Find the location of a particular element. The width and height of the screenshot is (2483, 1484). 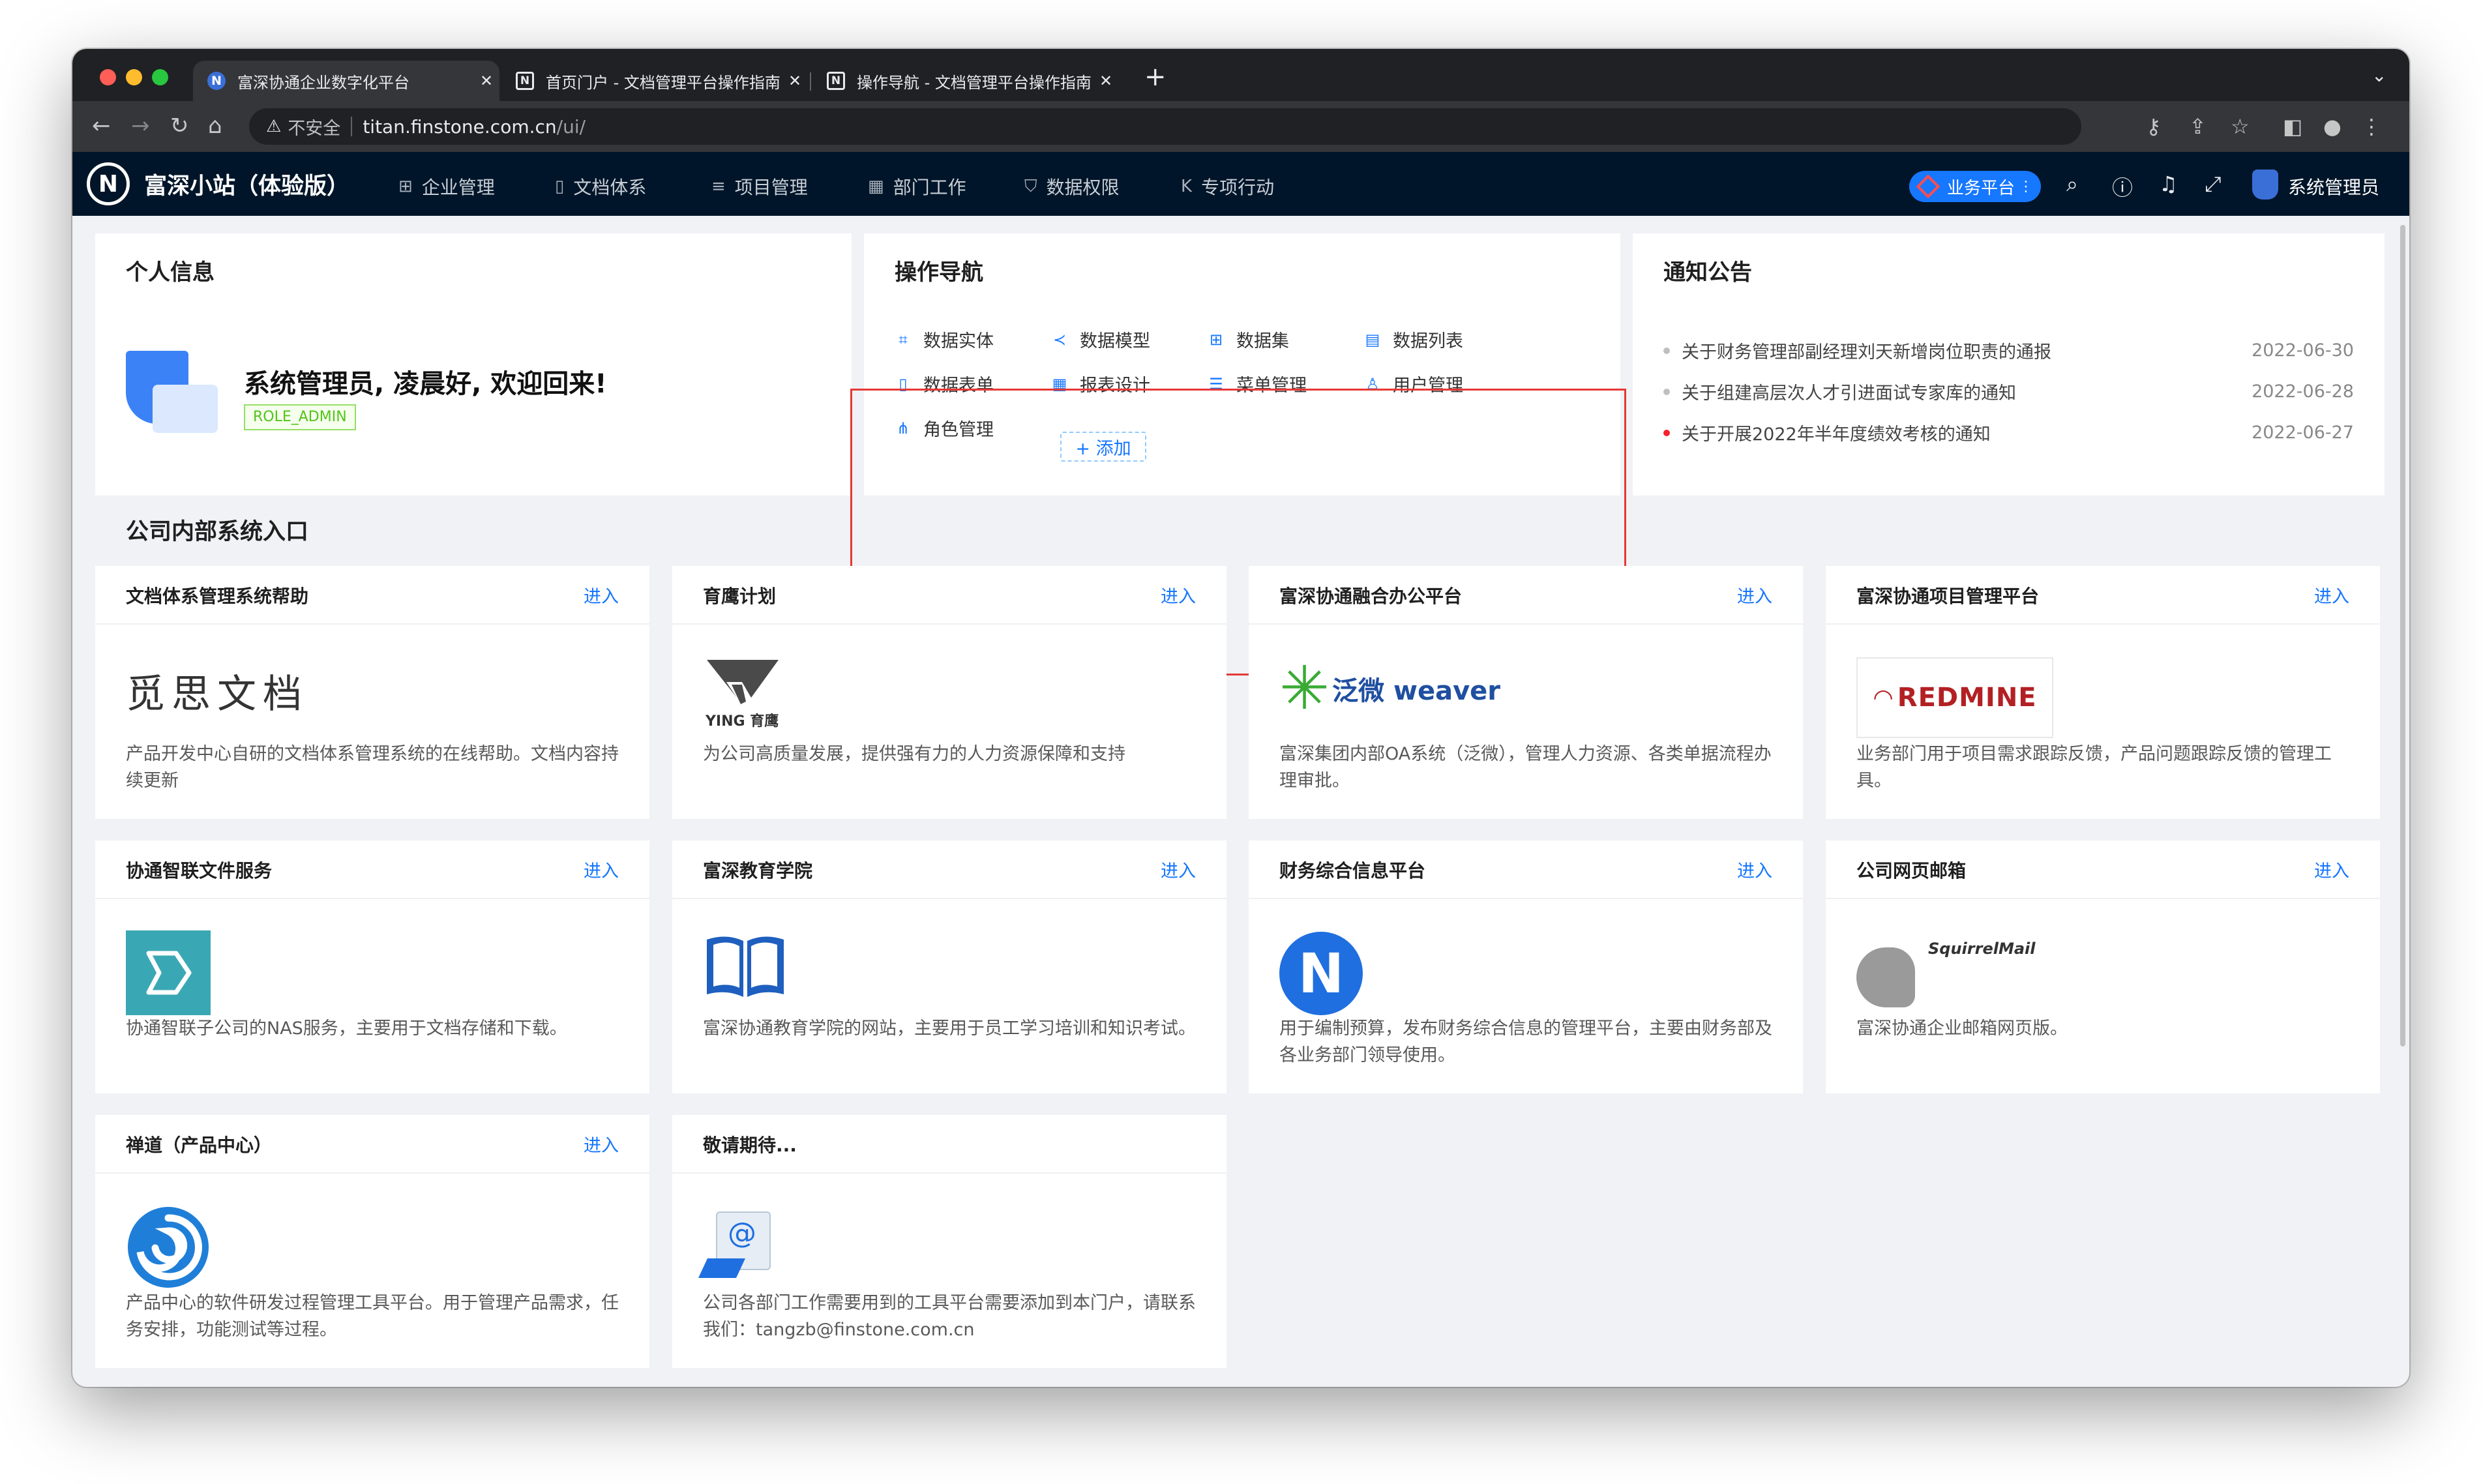

misi-doc-logo: 觅思文档 is located at coordinates (217, 690).